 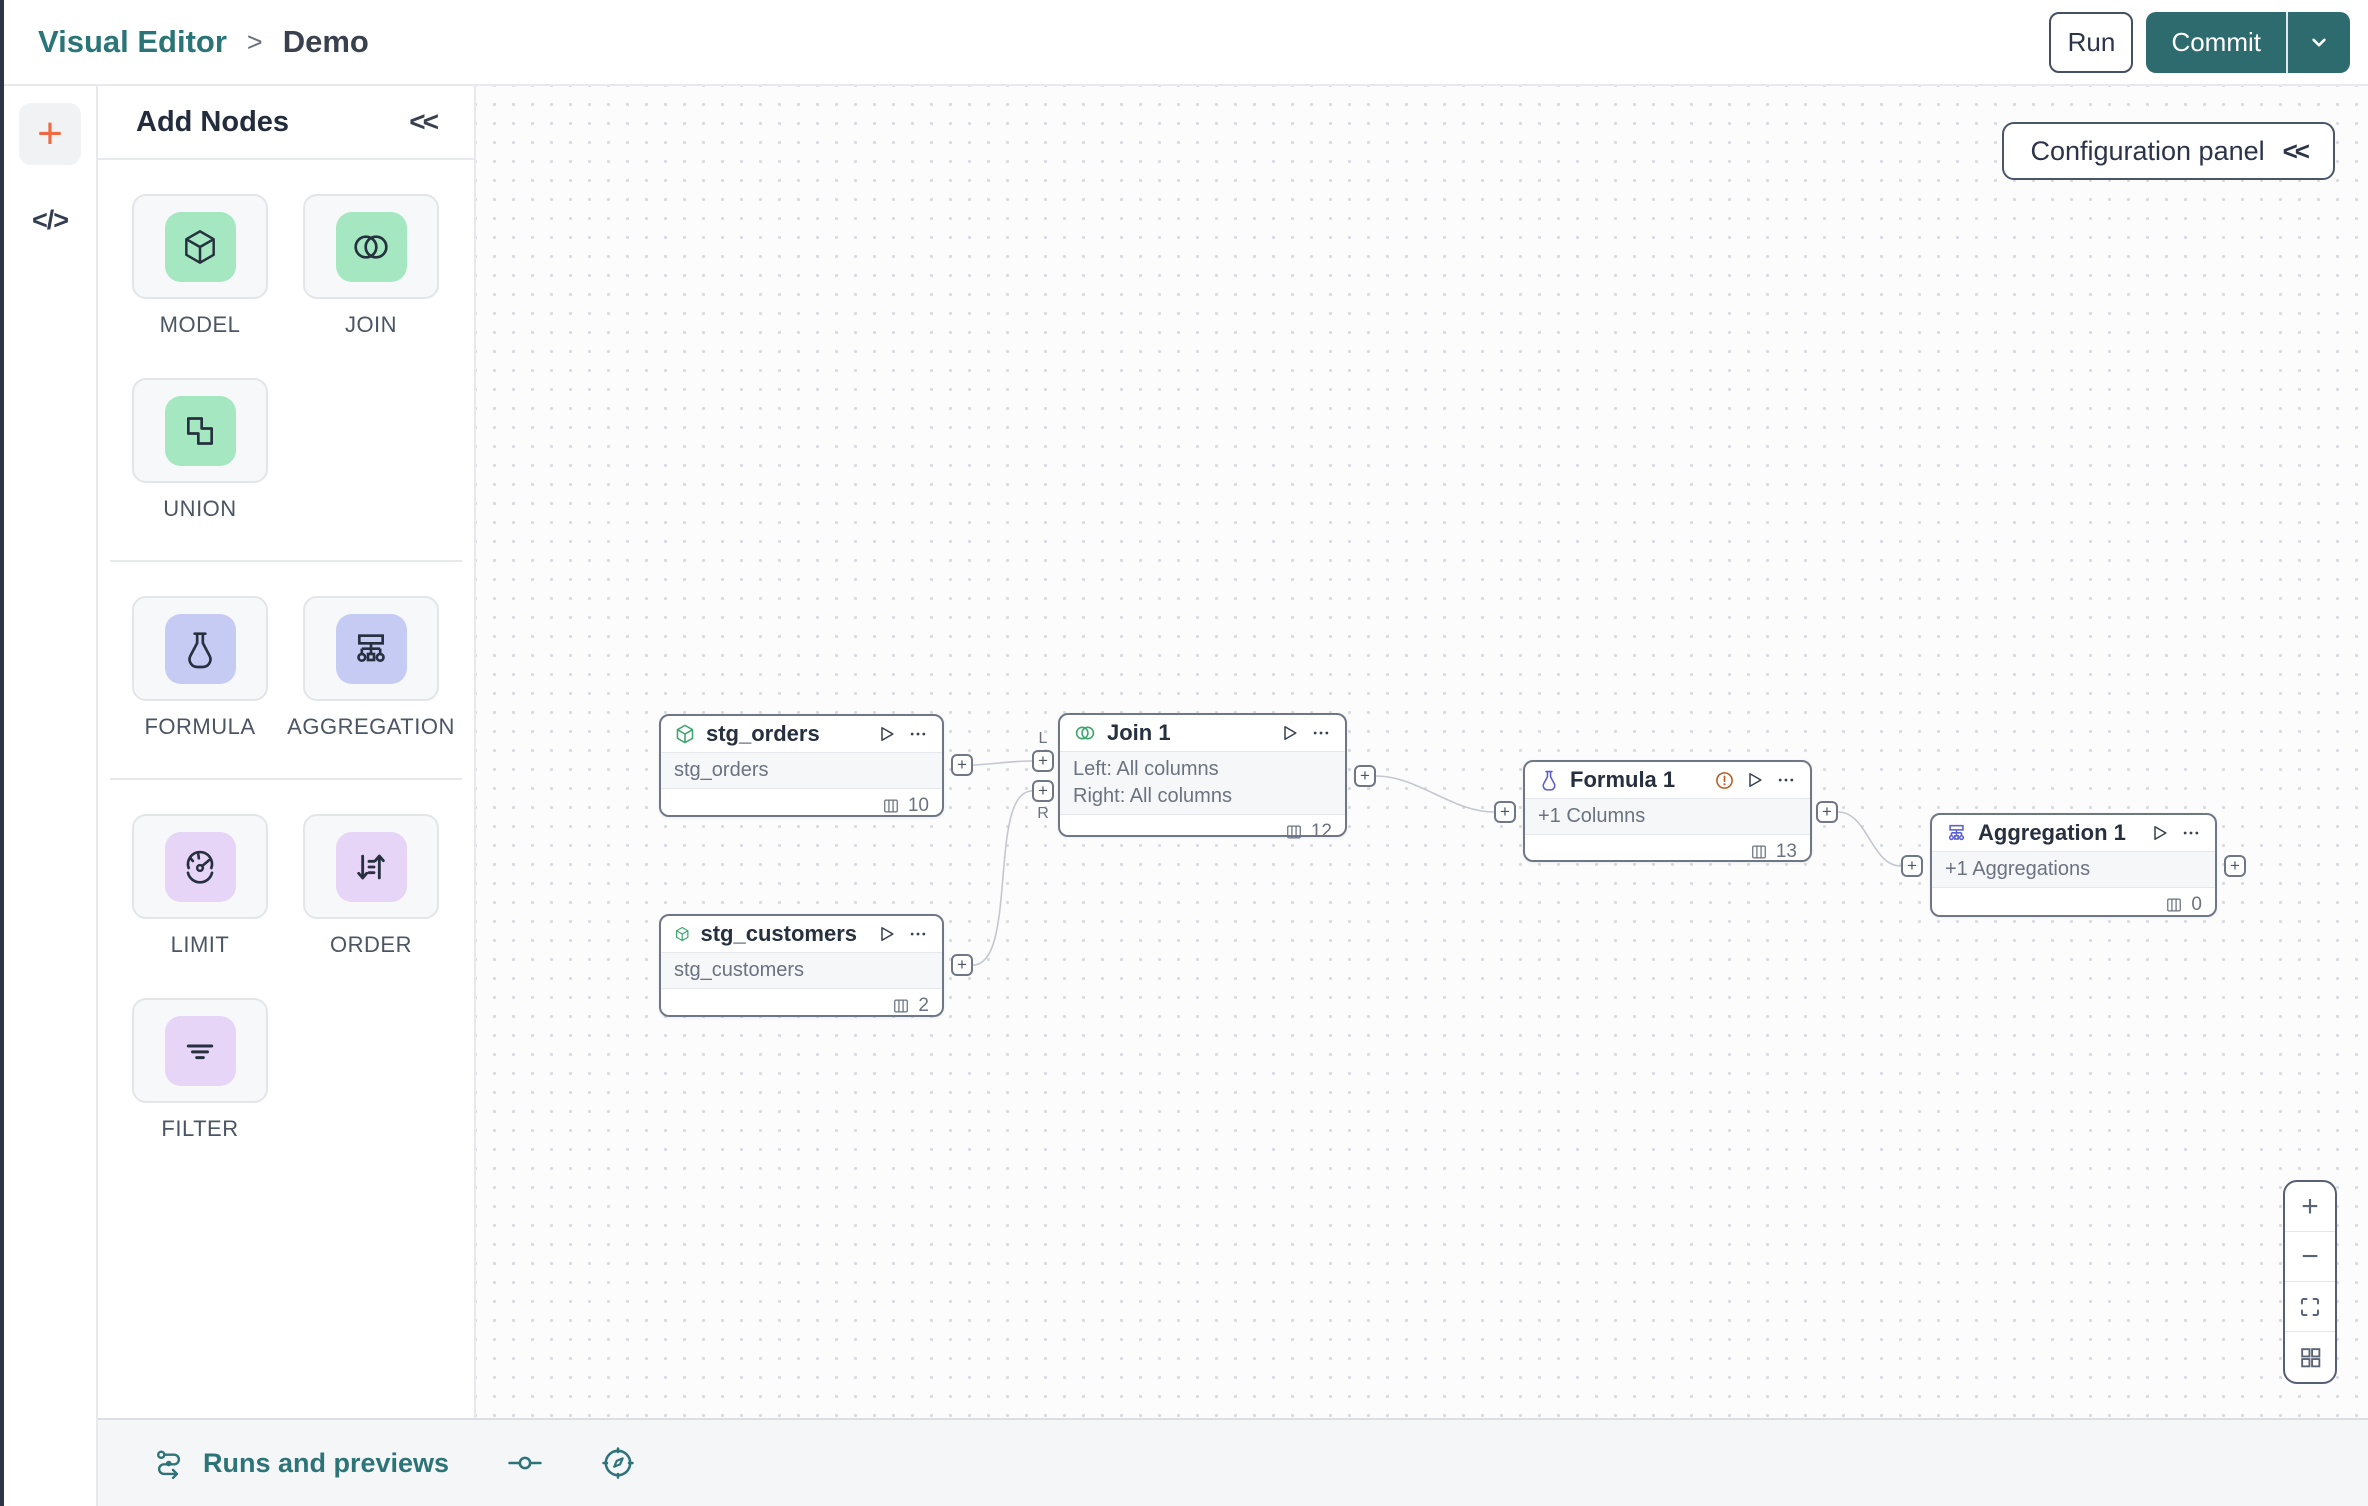 What do you see at coordinates (1912, 866) in the screenshot?
I see `port-aggregation-input: +` at bounding box center [1912, 866].